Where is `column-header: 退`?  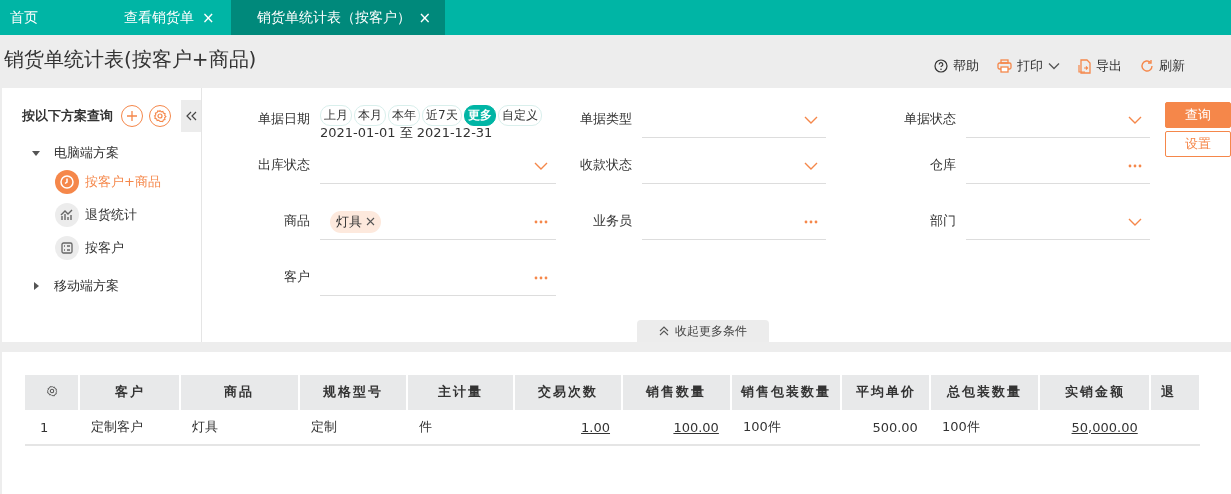 column-header: 退 is located at coordinates (1168, 391).